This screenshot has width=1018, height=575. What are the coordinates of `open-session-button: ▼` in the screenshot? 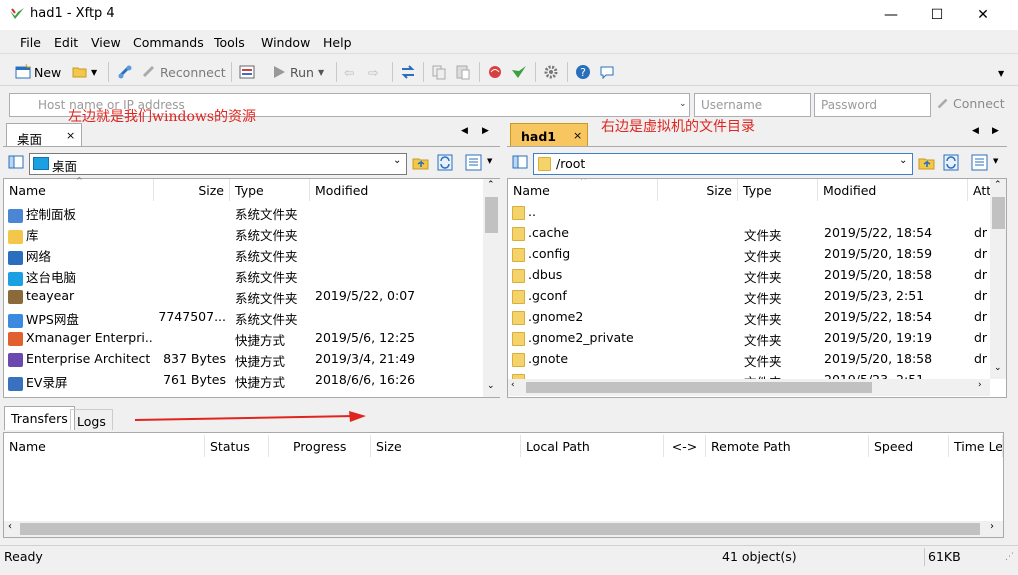 It's located at (84, 72).